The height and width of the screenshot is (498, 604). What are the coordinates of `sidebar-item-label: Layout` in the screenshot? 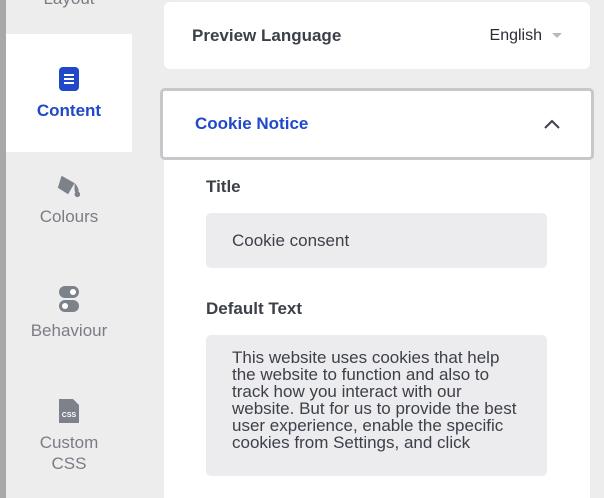 It's located at (68, 4).